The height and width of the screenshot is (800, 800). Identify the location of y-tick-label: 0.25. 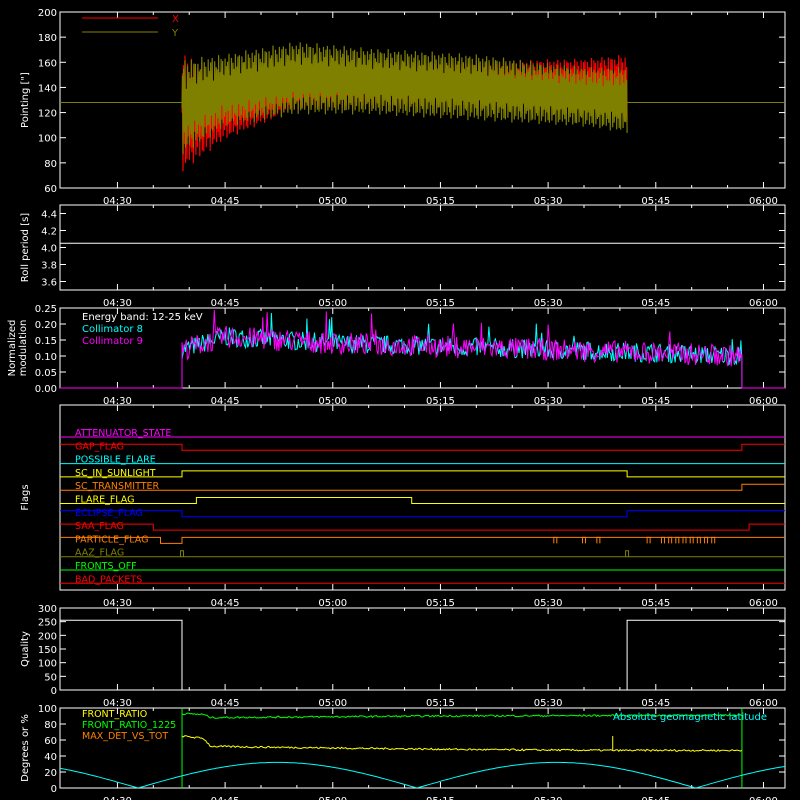
(46, 309).